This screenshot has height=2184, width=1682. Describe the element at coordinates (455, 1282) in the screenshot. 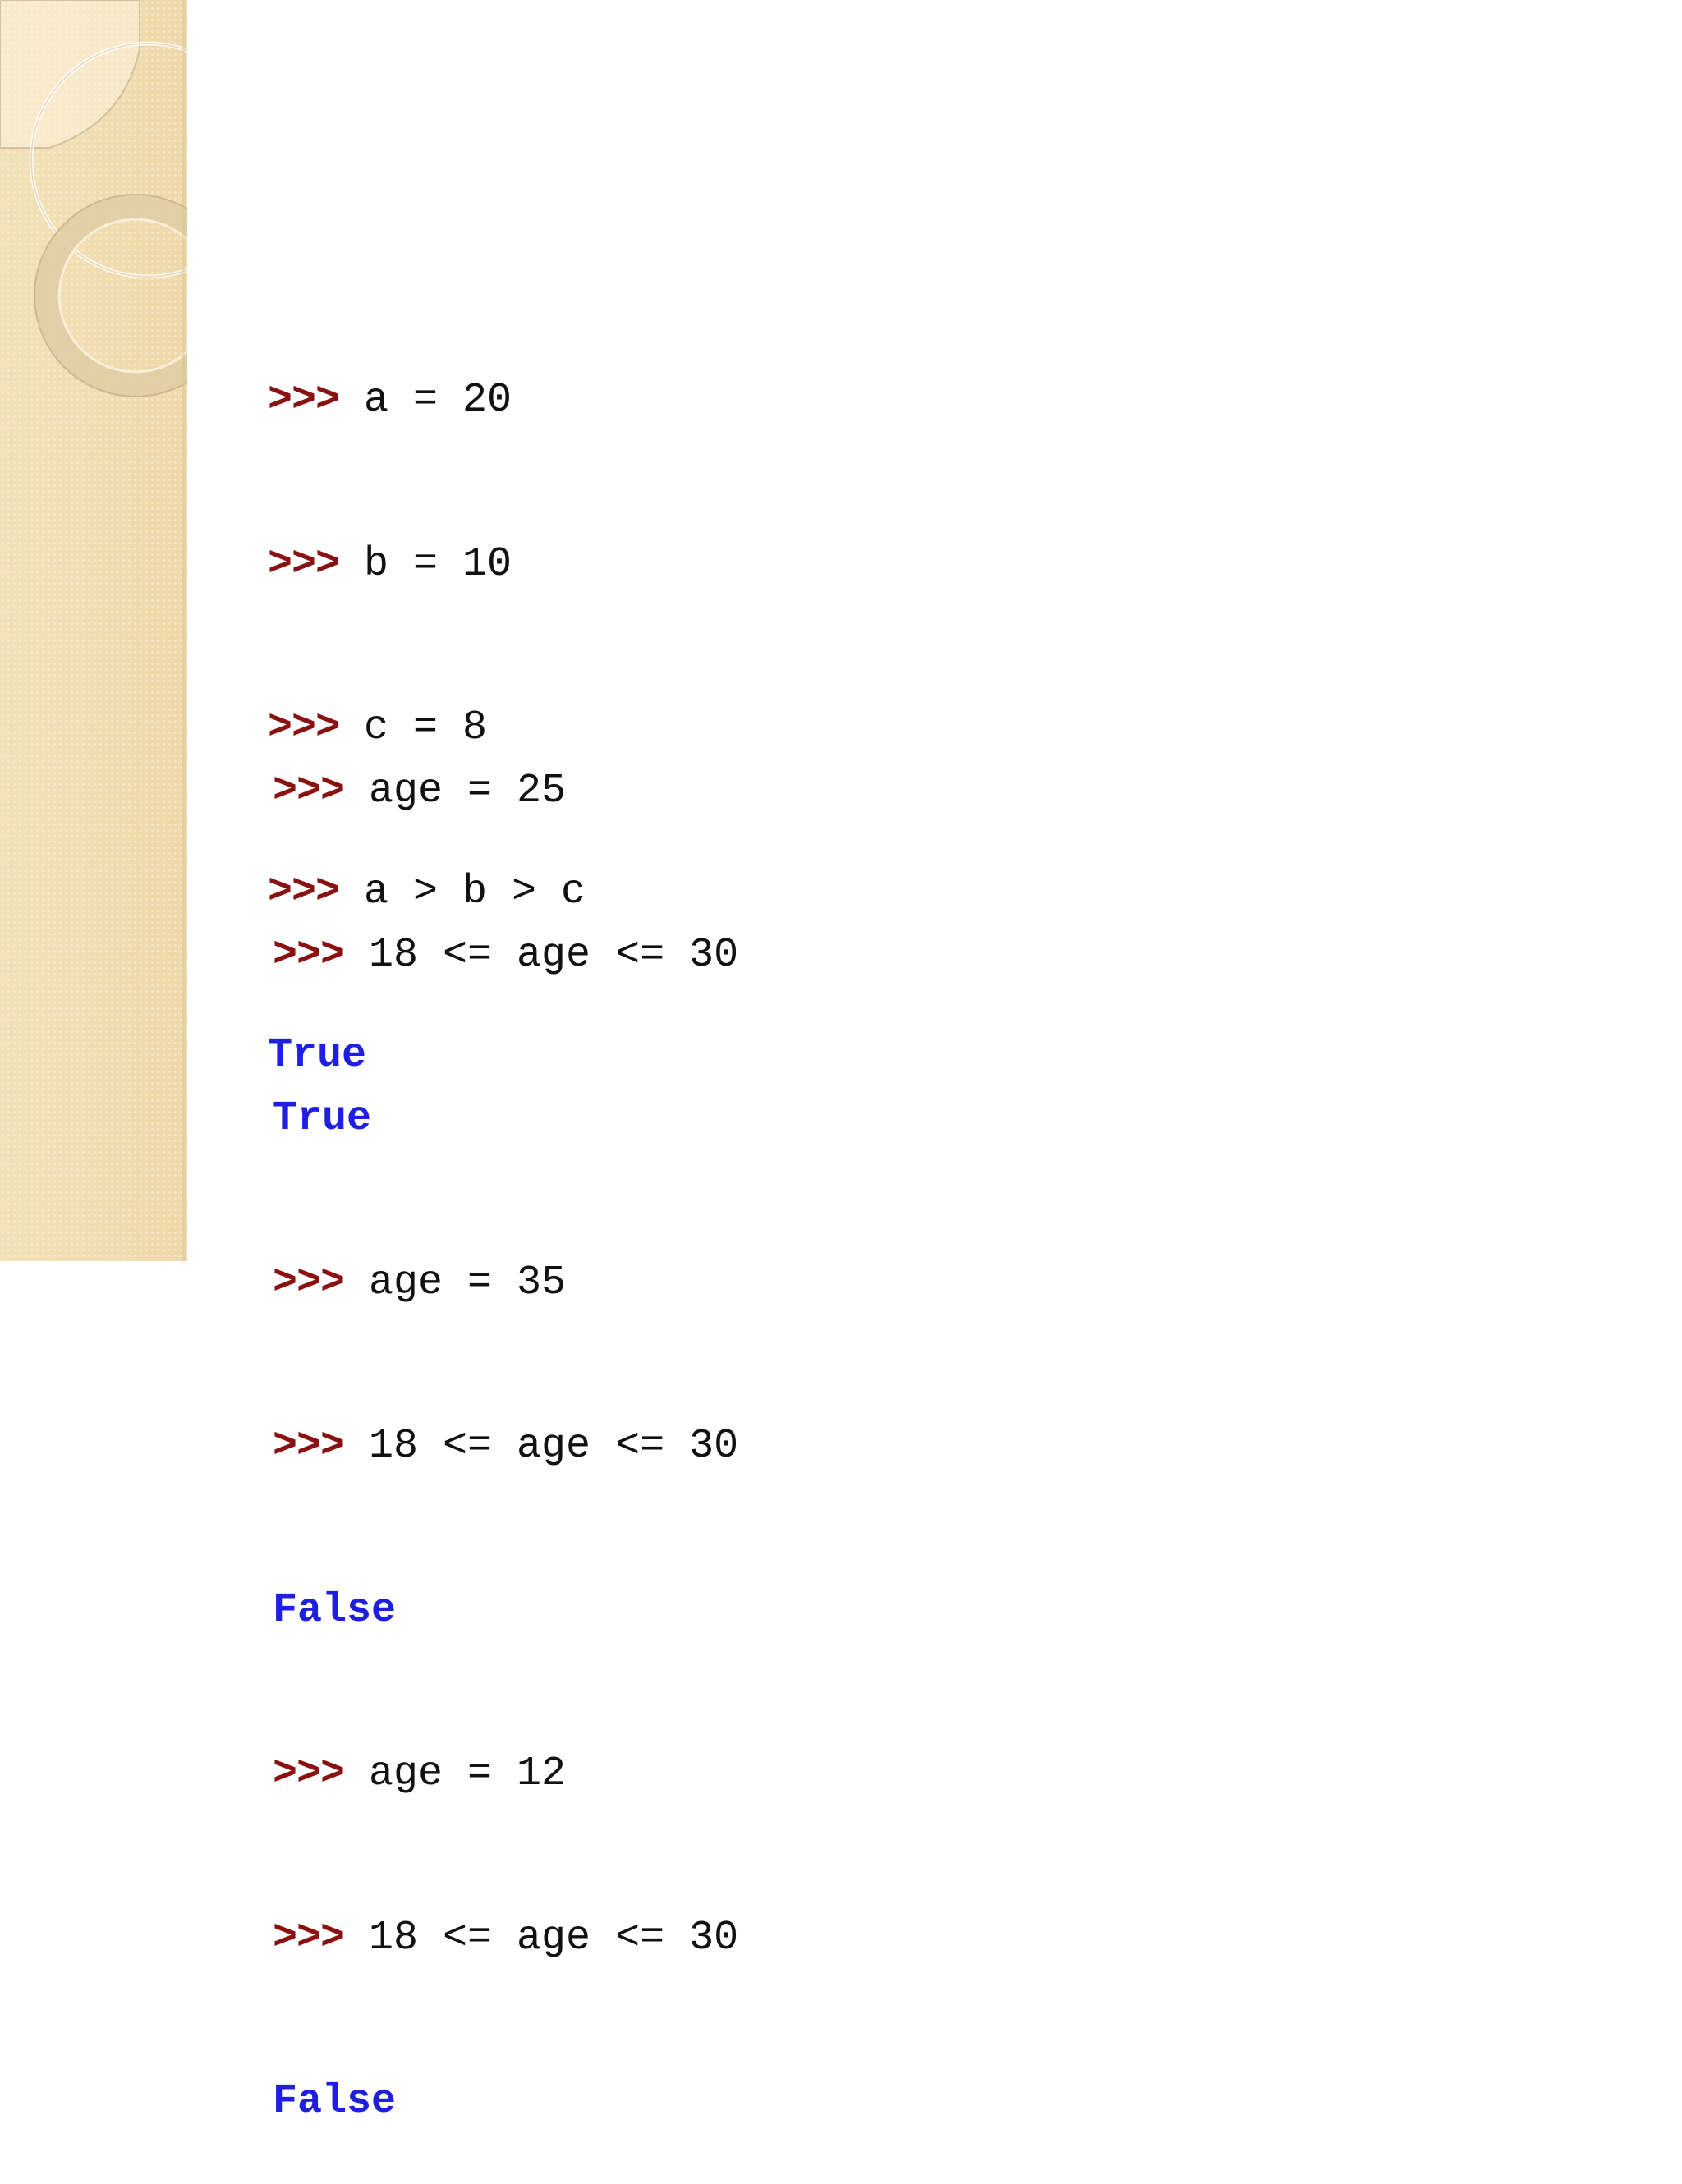

I see `code-text: age = 35` at that location.